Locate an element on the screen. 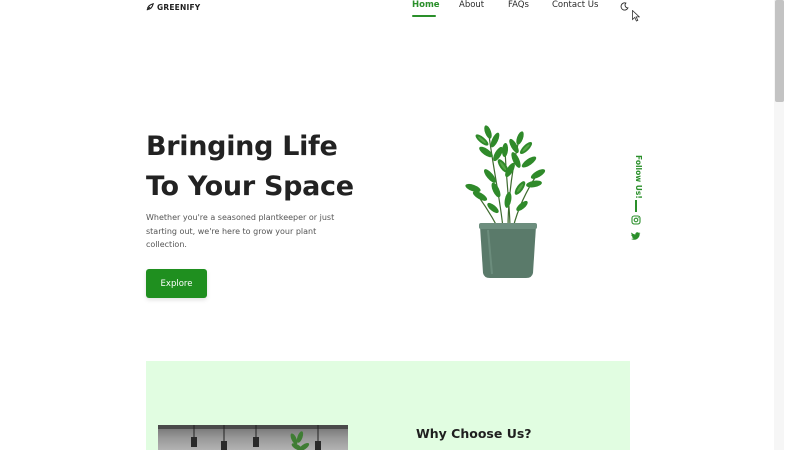 This screenshot has width=800, height=450. site-header: GREENIFY Home About FAQs Contact Us is located at coordinates (392, 10).